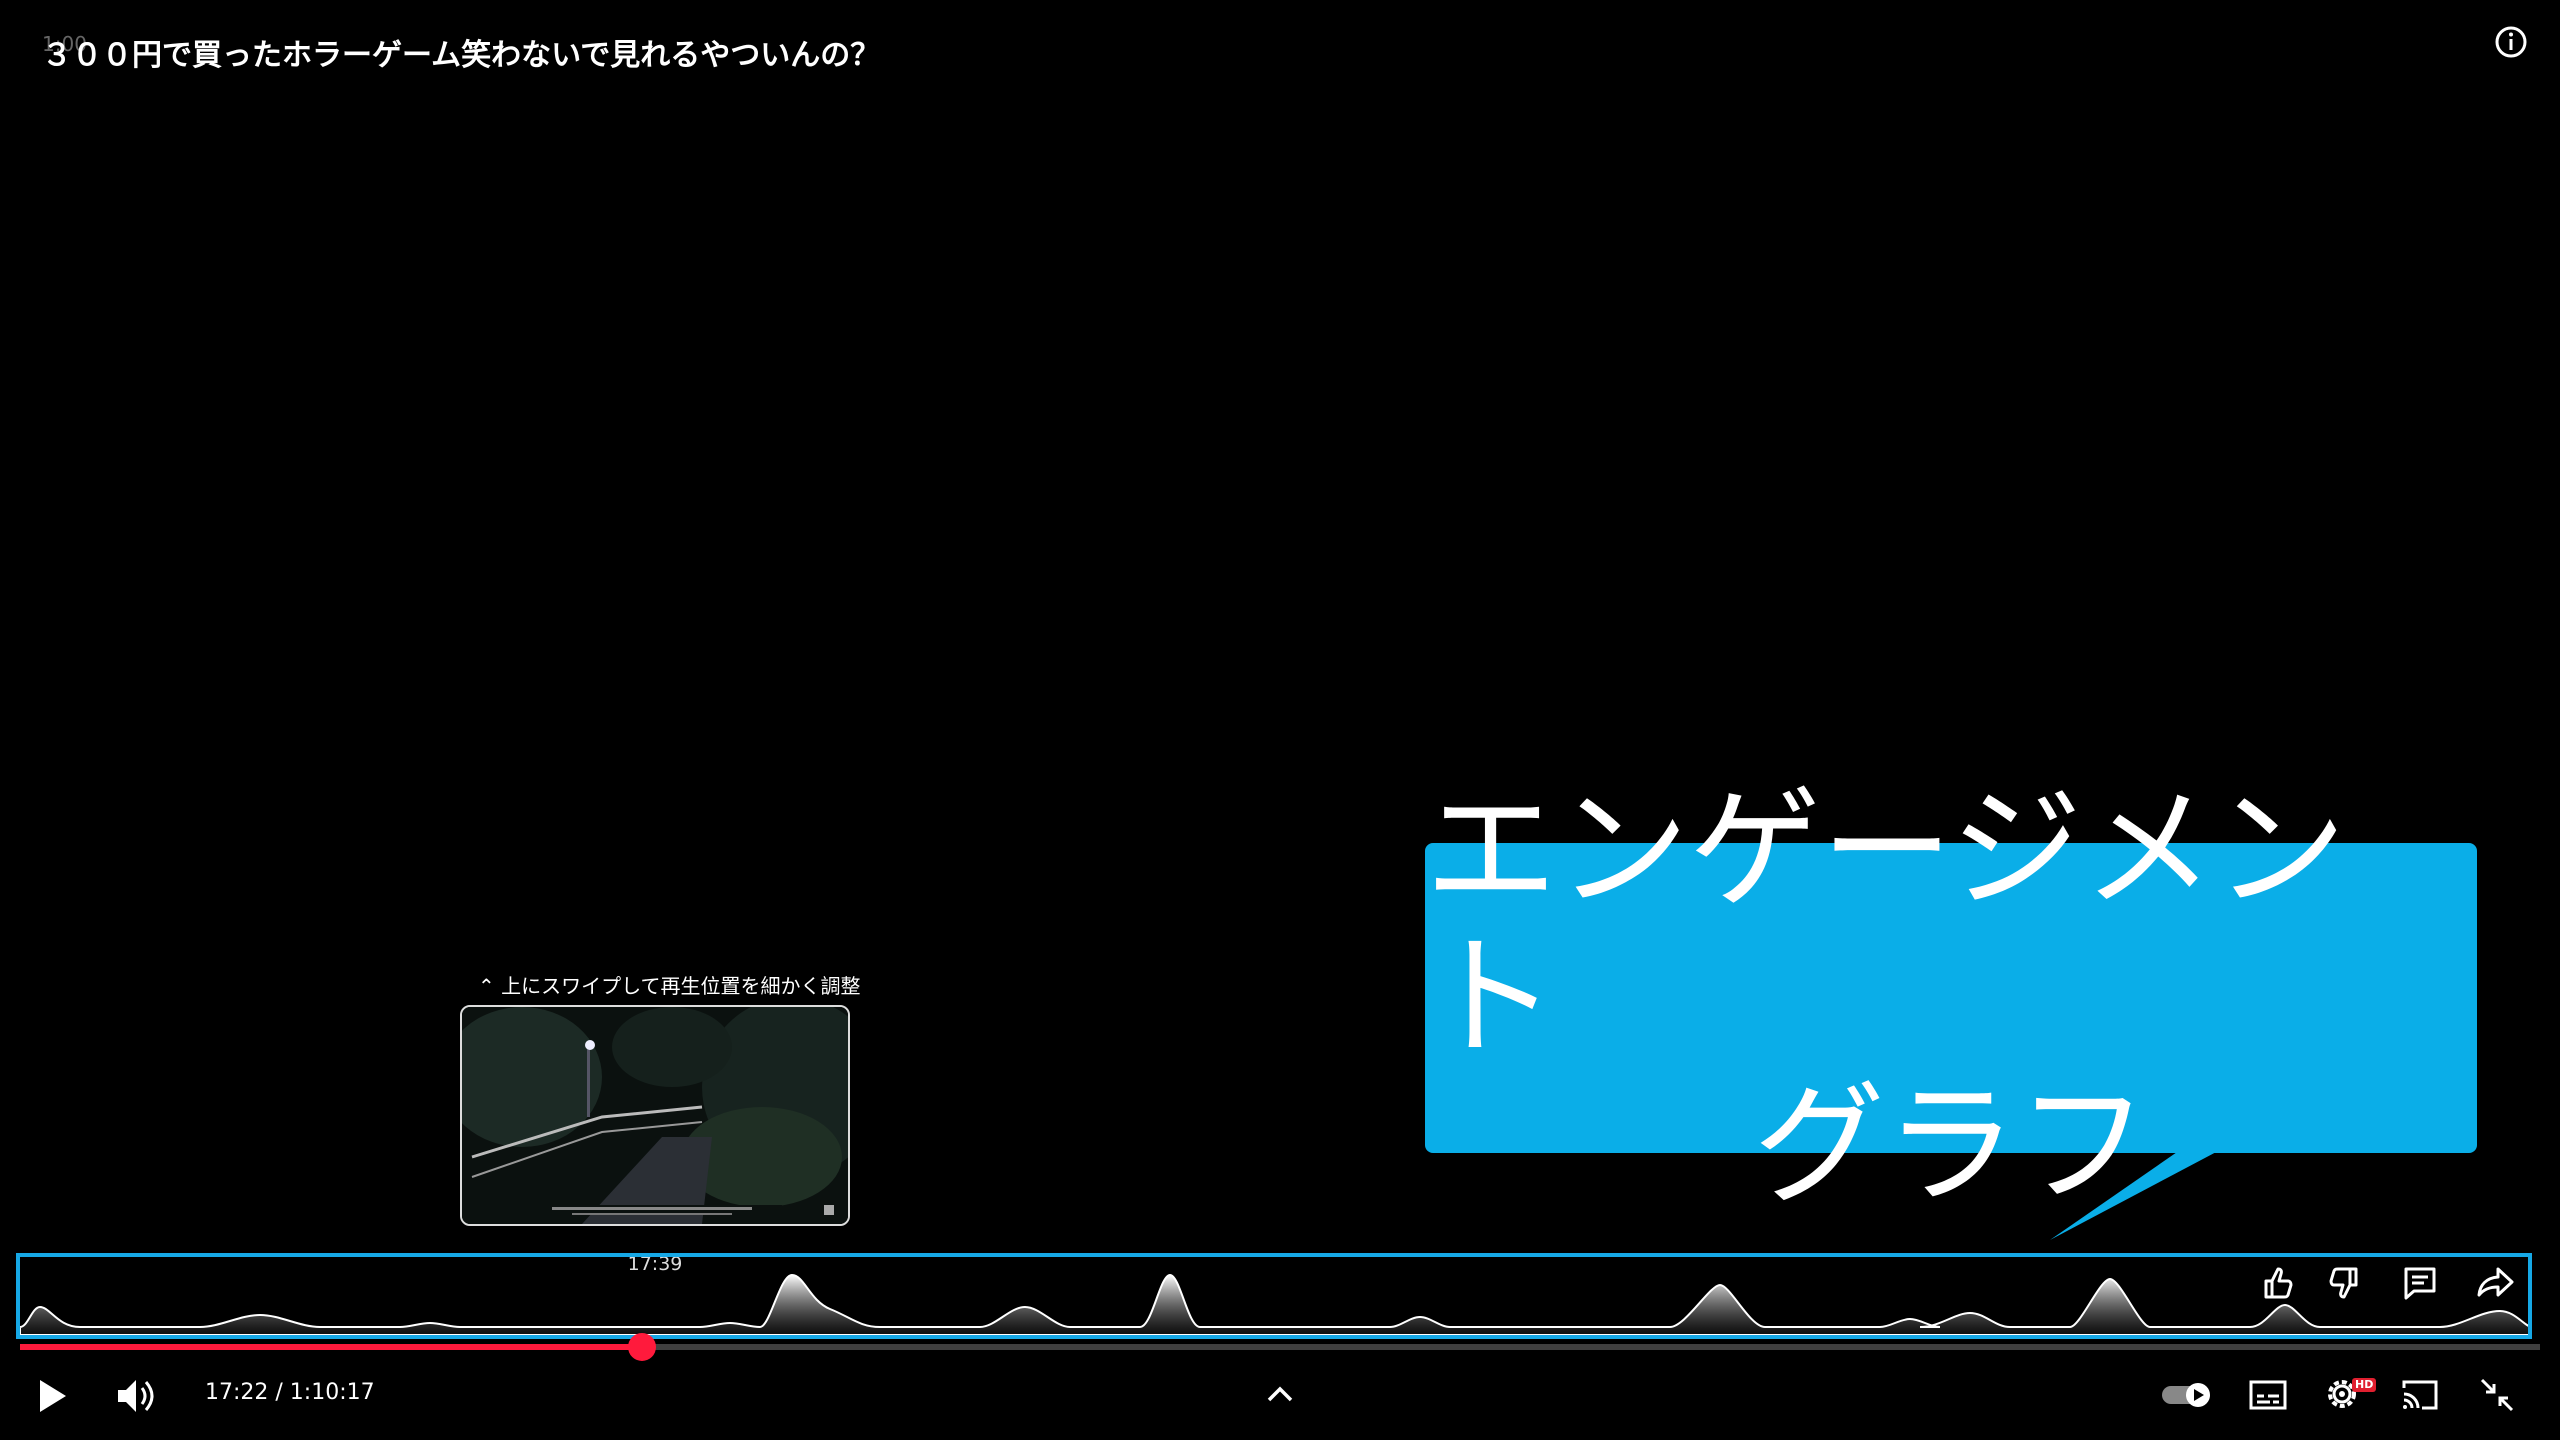  I want to click on volume-icon, so click(136, 1396).